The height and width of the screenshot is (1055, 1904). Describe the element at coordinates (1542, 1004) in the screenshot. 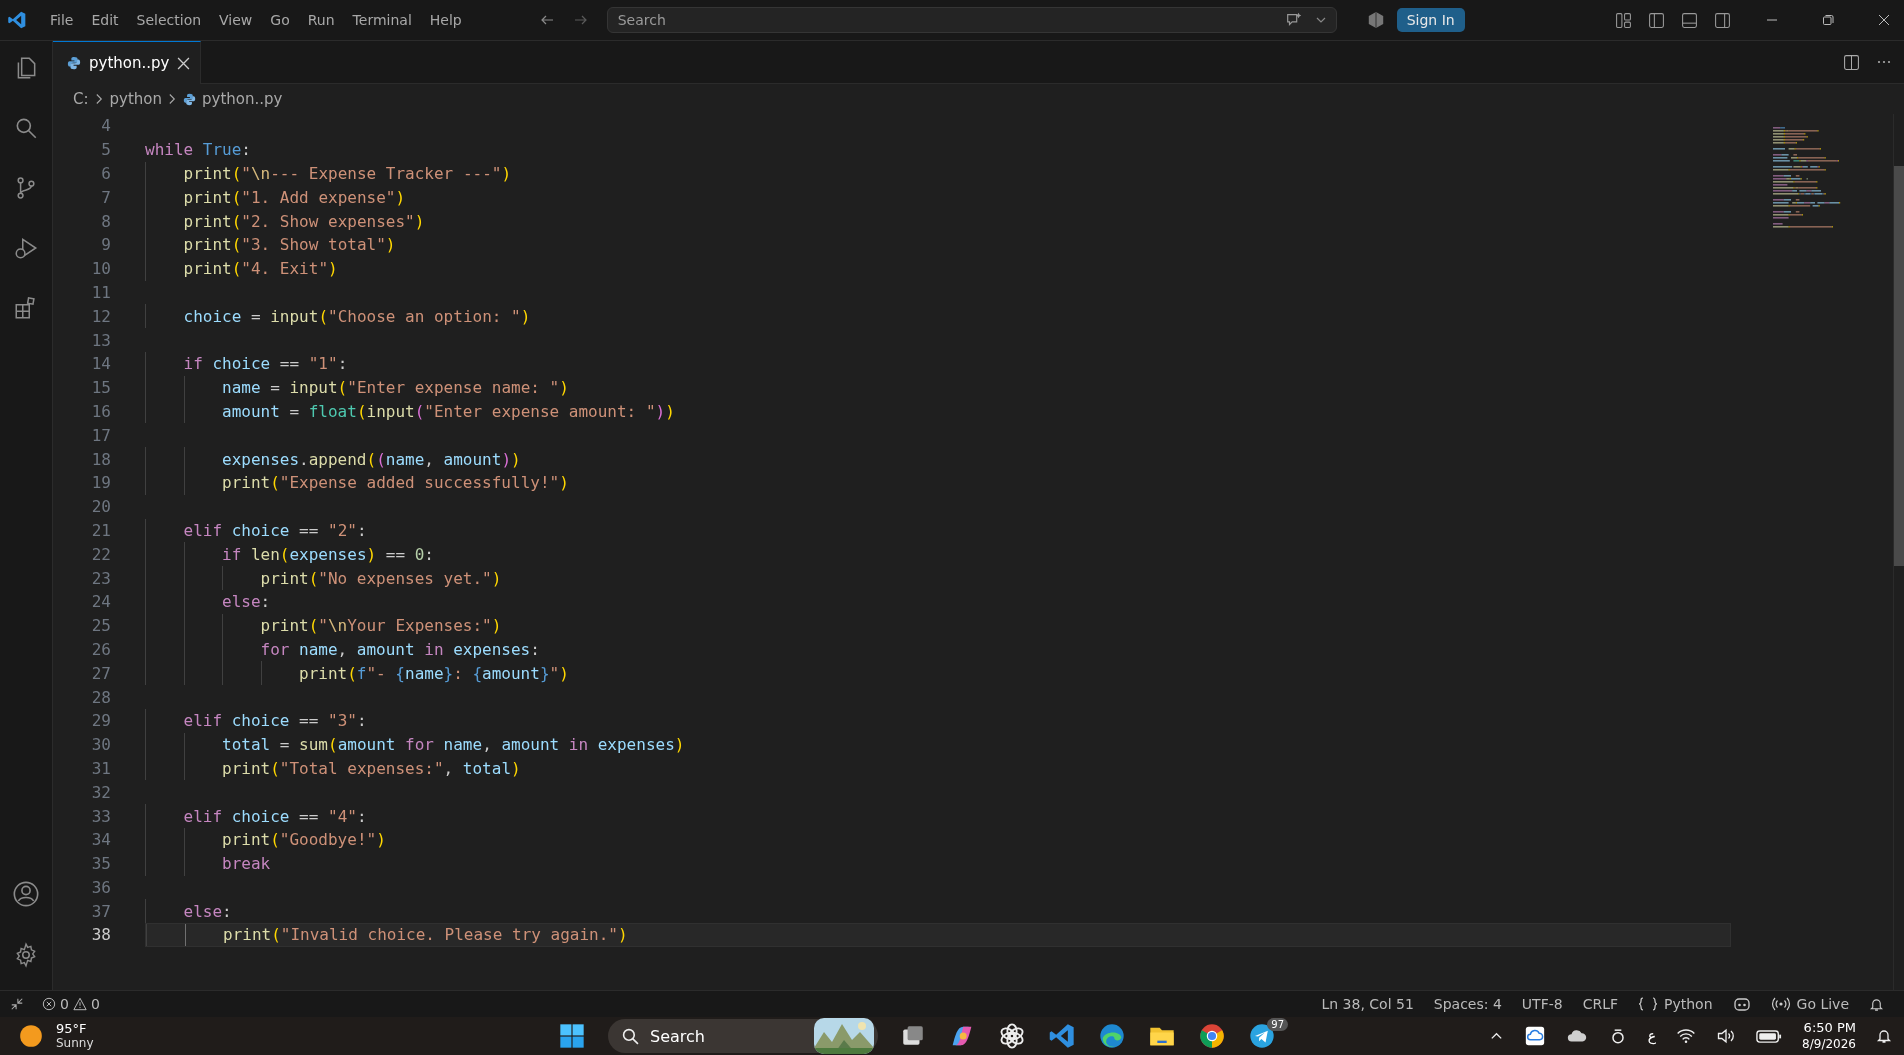

I see `encoding-setting: UTF-8` at that location.